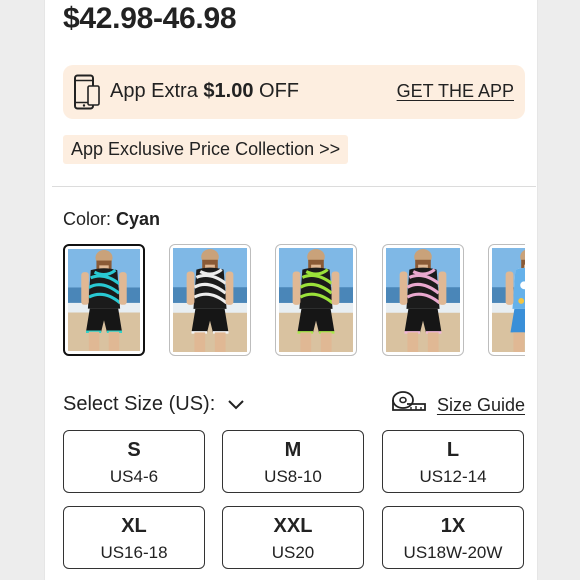 Image resolution: width=580 pixels, height=580 pixels. Describe the element at coordinates (293, 537) in the screenshot. I see `size-option-xxl: XXL US20` at that location.